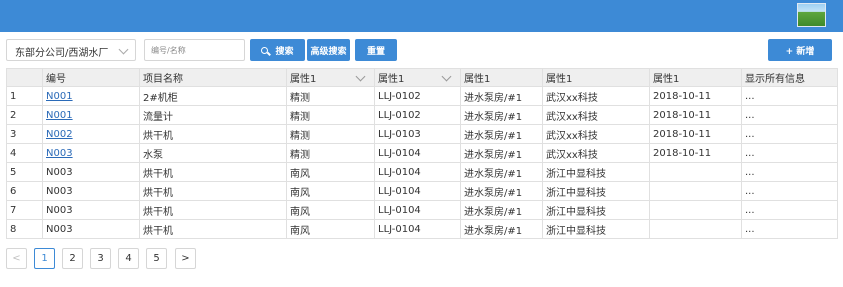 The width and height of the screenshot is (843, 287). What do you see at coordinates (194, 50) in the screenshot?
I see `search-input` at bounding box center [194, 50].